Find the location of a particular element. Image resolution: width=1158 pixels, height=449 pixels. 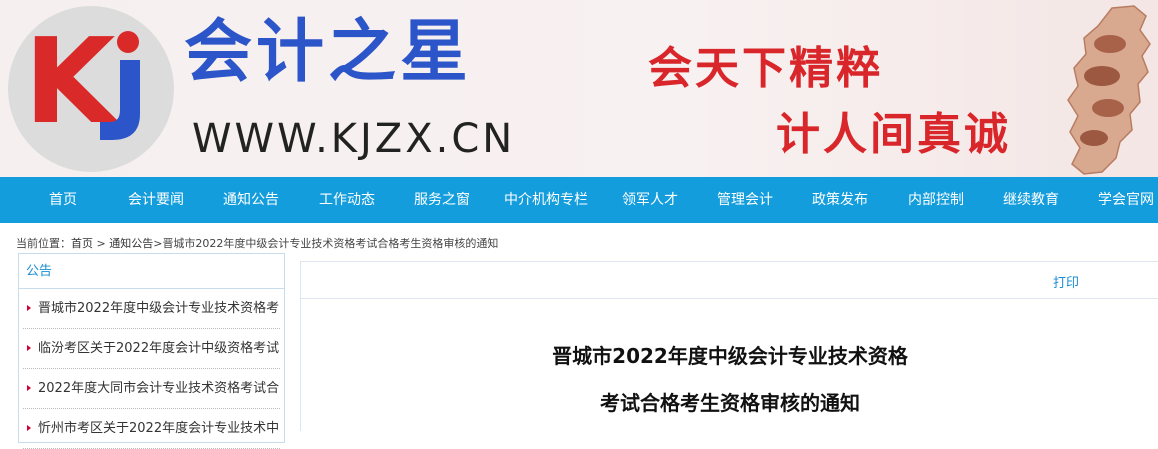

nav-item-notices: 通知公告 is located at coordinates (251, 200).